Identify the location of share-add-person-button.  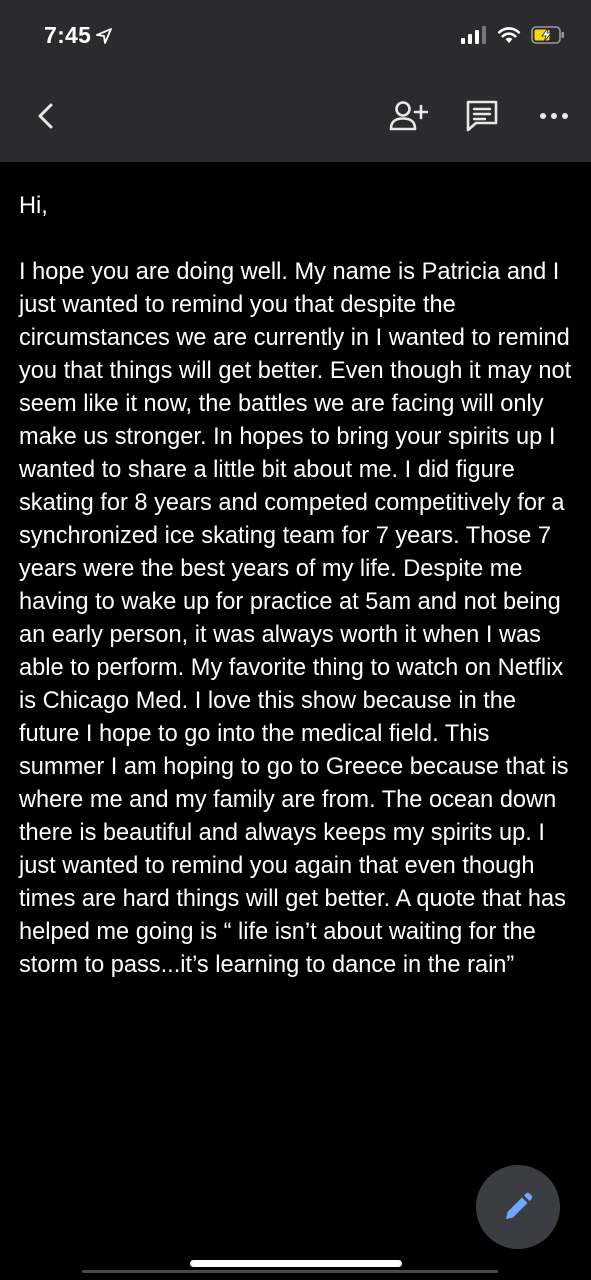
(408, 116).